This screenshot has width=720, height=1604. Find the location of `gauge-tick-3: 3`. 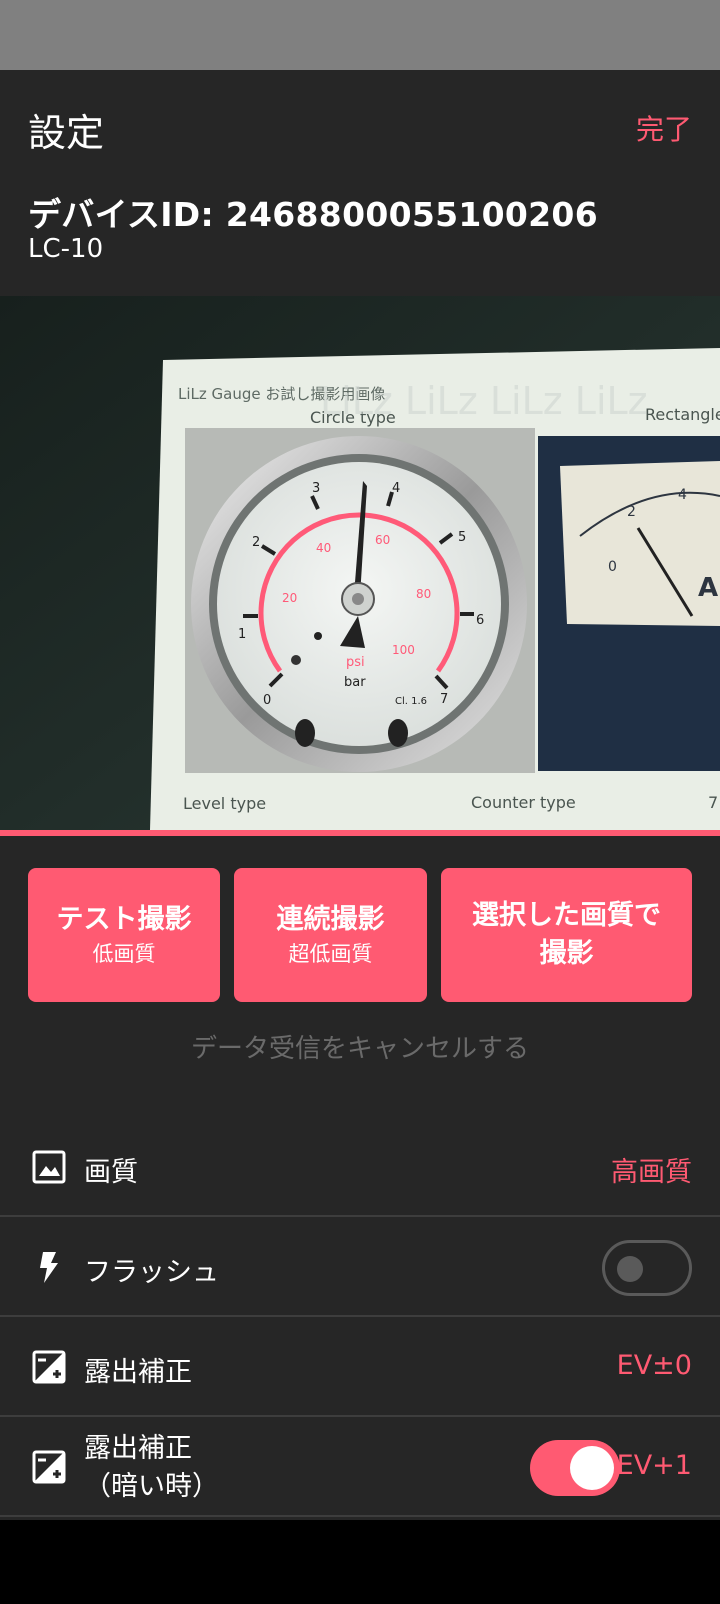

gauge-tick-3: 3 is located at coordinates (316, 488).